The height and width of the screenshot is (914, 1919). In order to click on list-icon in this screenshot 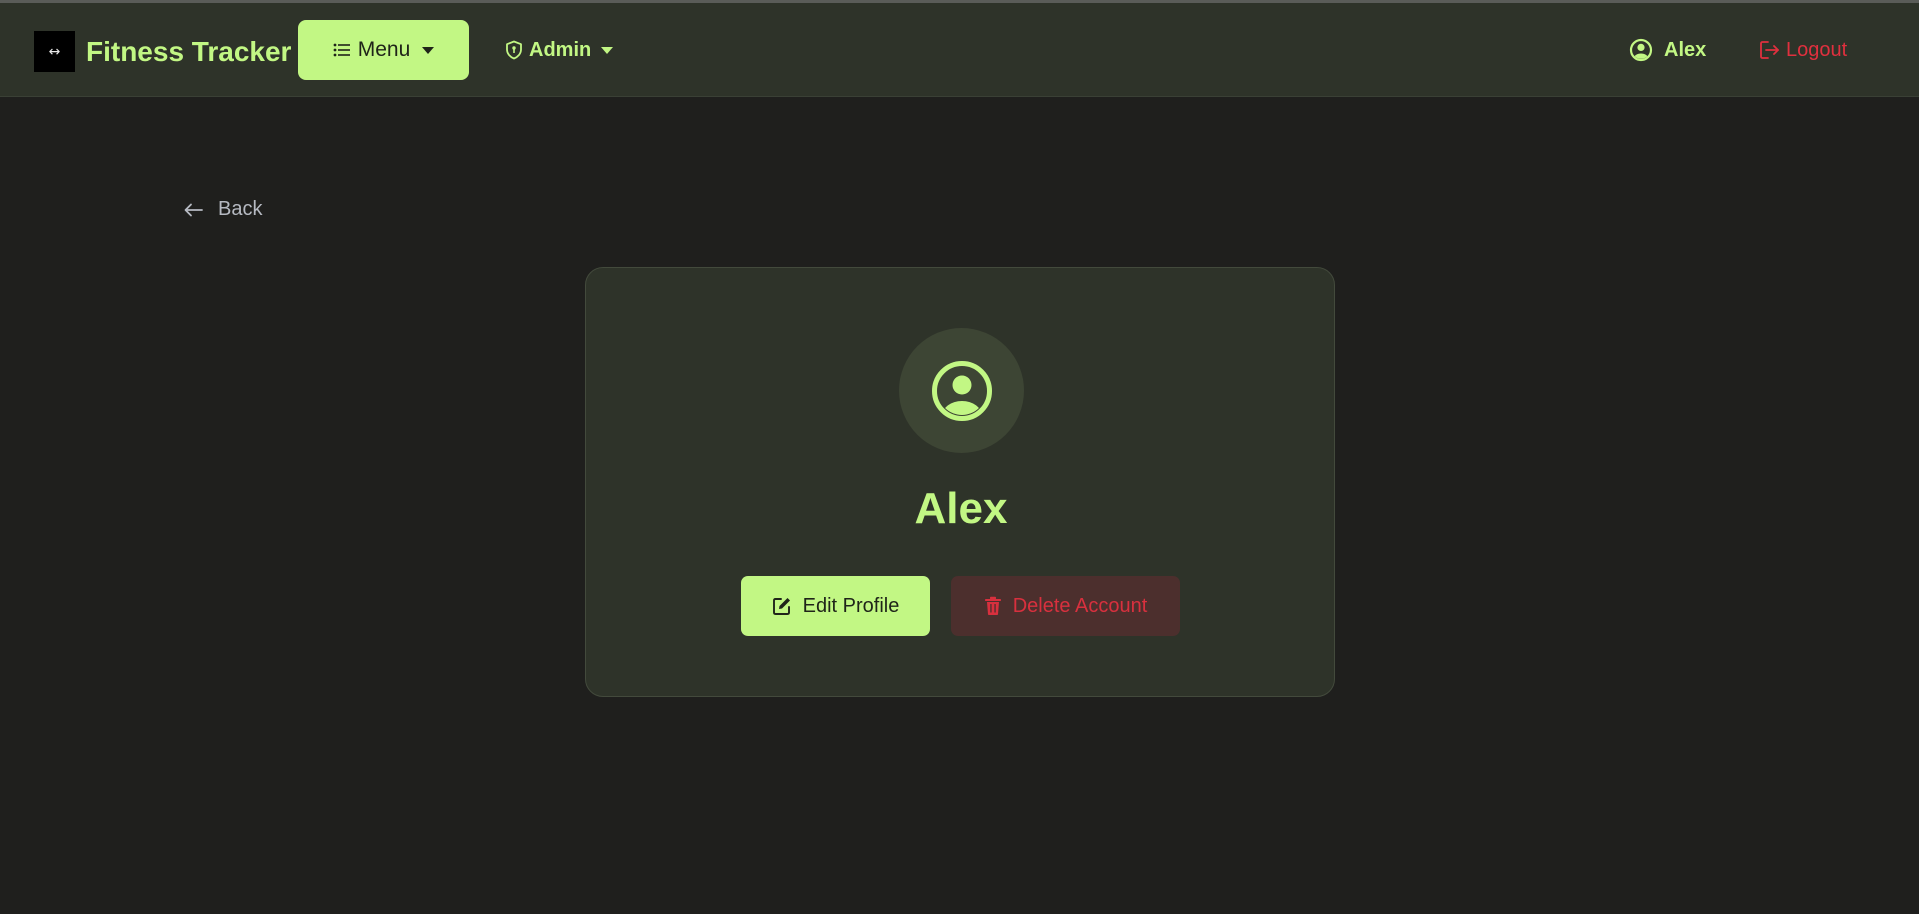, I will do `click(341, 50)`.